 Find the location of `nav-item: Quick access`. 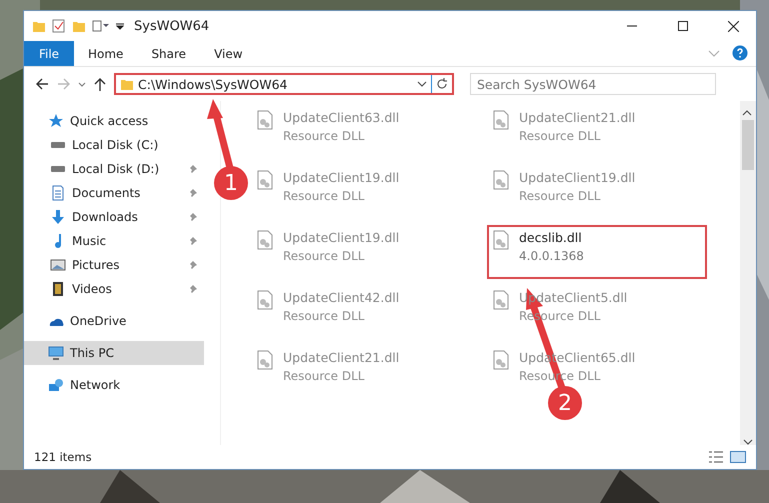

nav-item: Quick access is located at coordinates (114, 121).